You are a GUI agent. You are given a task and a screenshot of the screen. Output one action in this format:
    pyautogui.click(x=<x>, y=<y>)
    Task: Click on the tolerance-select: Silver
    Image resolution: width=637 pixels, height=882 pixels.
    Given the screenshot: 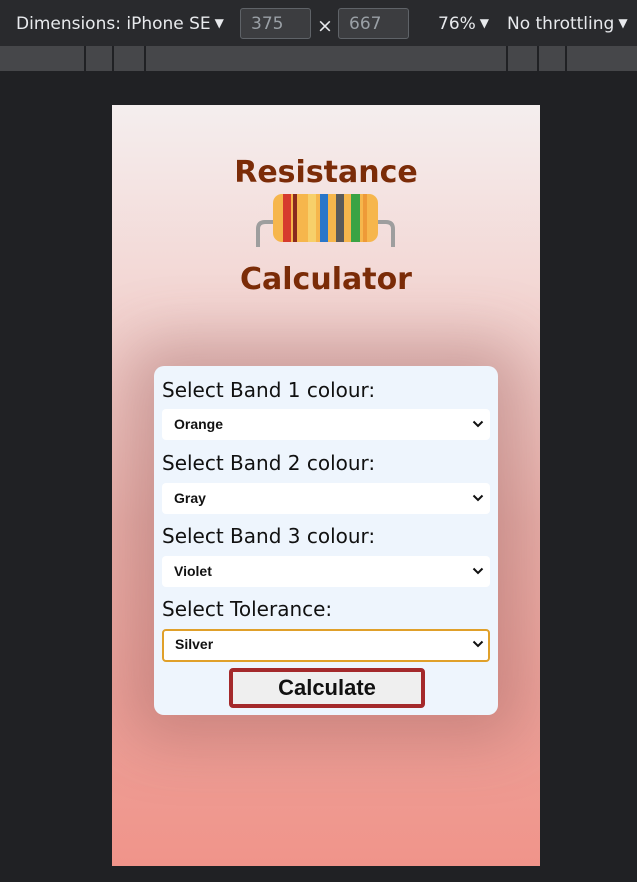 What is the action you would take?
    pyautogui.click(x=326, y=645)
    